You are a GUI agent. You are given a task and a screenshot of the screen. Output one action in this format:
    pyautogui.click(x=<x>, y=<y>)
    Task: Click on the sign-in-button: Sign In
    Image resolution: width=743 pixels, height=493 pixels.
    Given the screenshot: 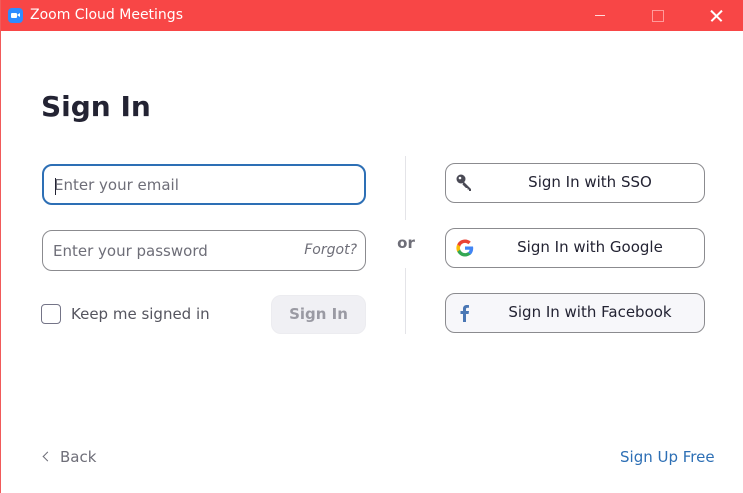 What is the action you would take?
    pyautogui.click(x=318, y=314)
    